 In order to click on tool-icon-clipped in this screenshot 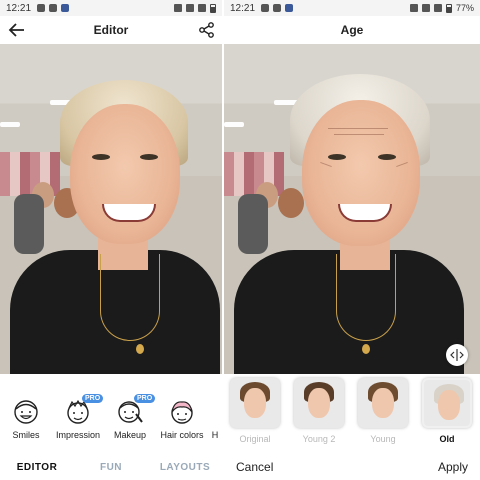, I will do `click(215, 412)`.